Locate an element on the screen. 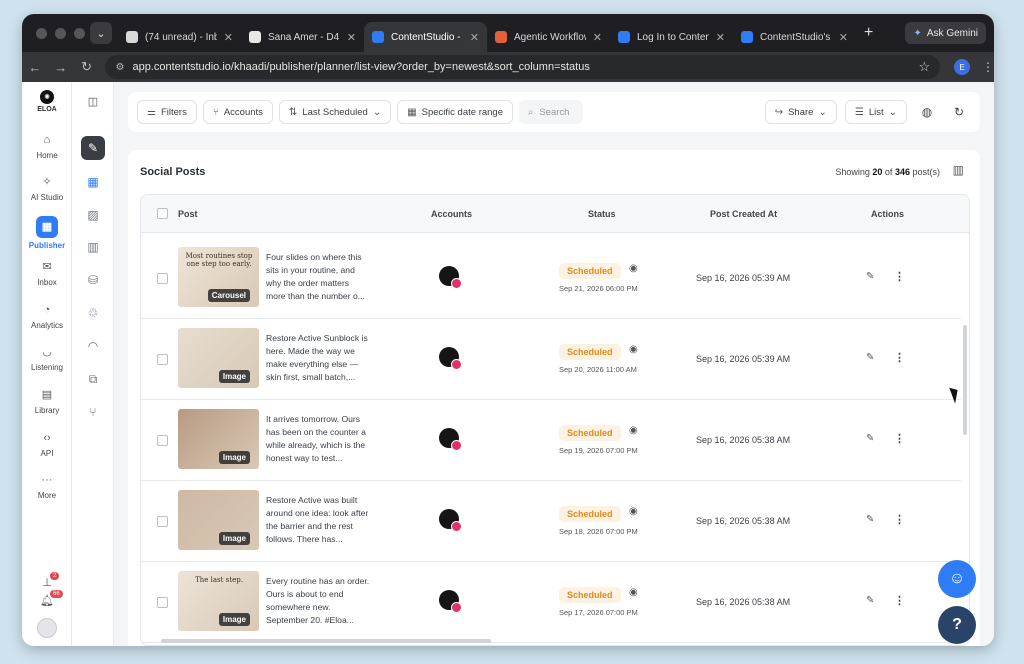 The image size is (1024, 664). browser-tab: ContentStudio's C ✕ is located at coordinates (794, 37).